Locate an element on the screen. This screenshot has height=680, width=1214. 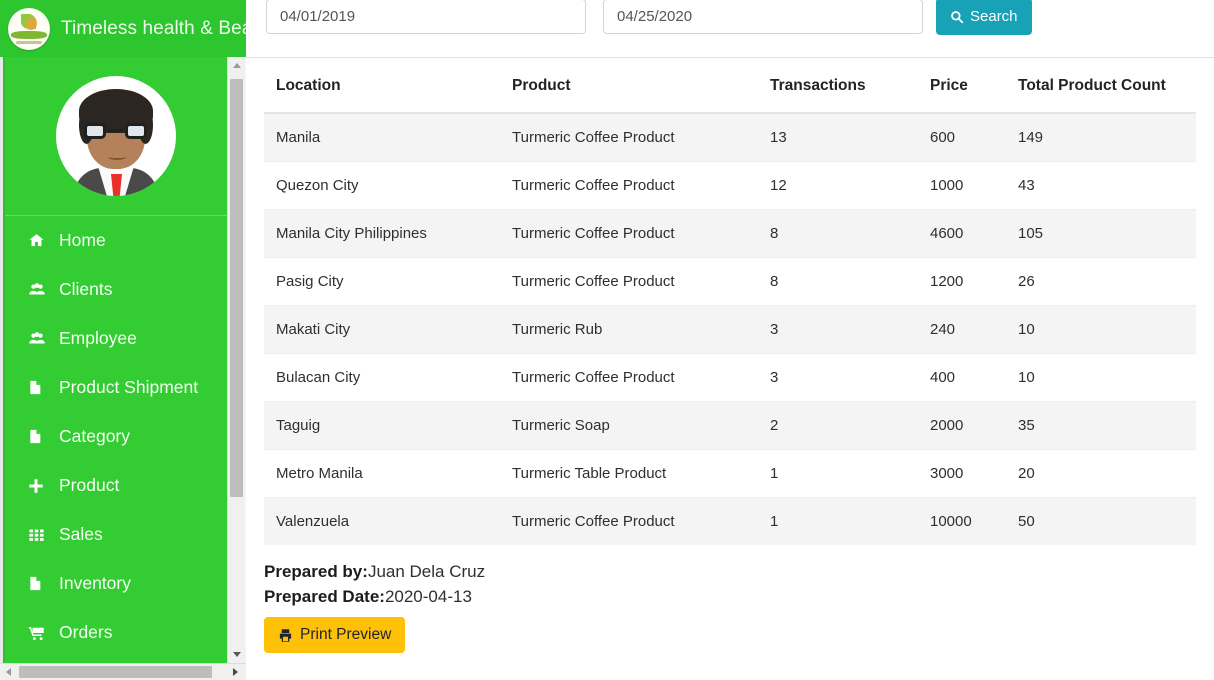
grid-icon is located at coordinates (42, 534).